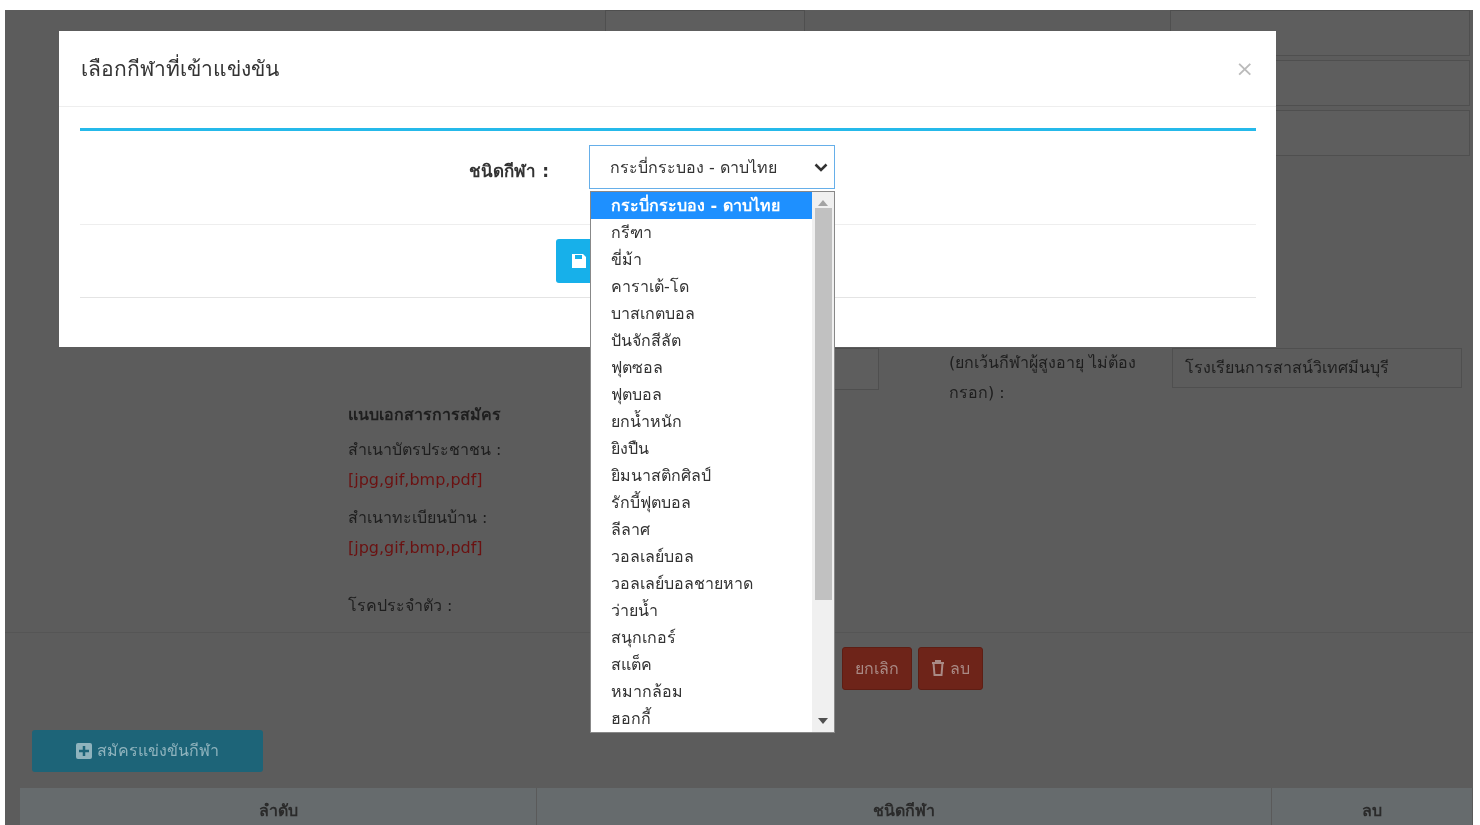 Image resolution: width=1480 pixels, height=825 pixels. I want to click on dropdown-option: ยิงปืน, so click(701, 448).